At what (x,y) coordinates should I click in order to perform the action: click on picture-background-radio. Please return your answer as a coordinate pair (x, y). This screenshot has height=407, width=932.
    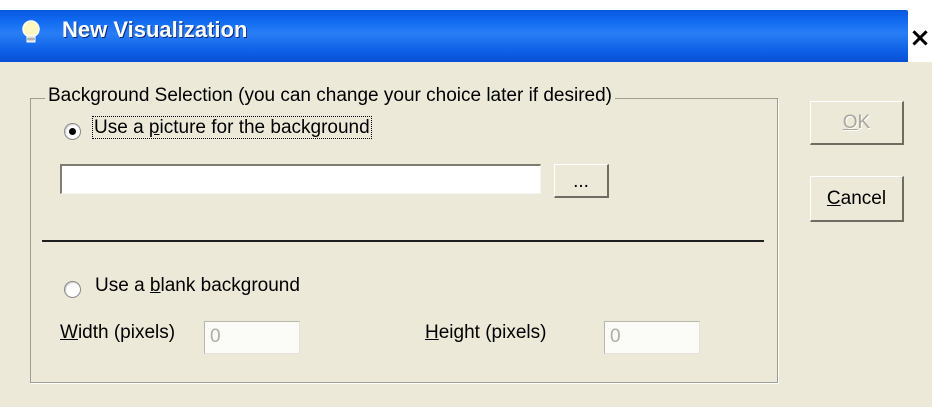
    Looking at the image, I should click on (72, 131).